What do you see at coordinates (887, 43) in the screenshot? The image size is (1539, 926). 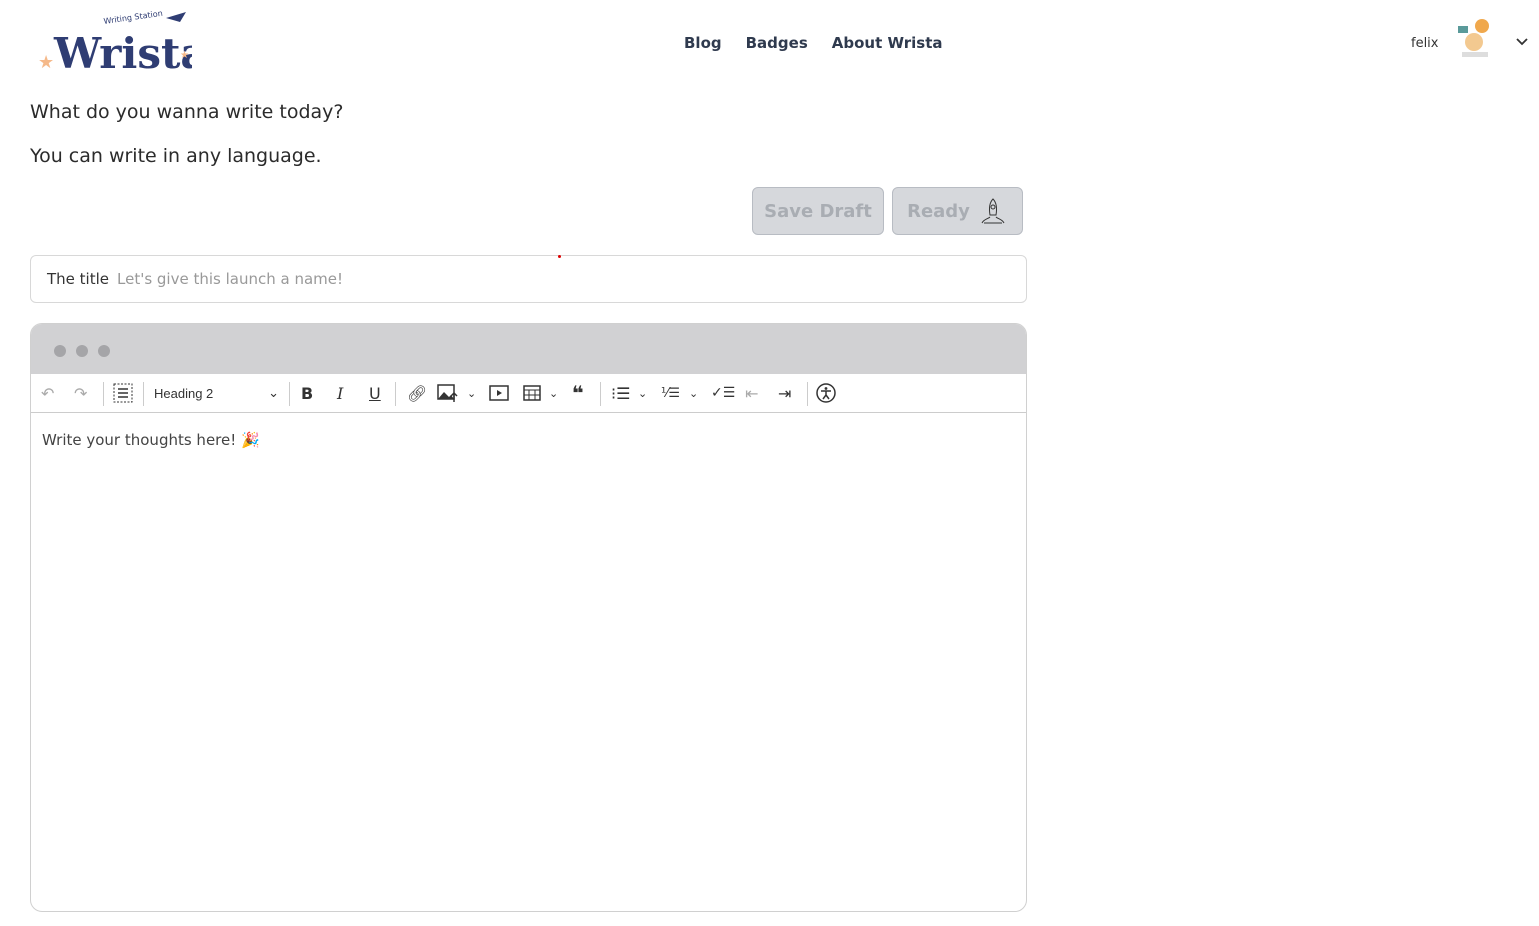 I see `nav-about: About Wrista` at bounding box center [887, 43].